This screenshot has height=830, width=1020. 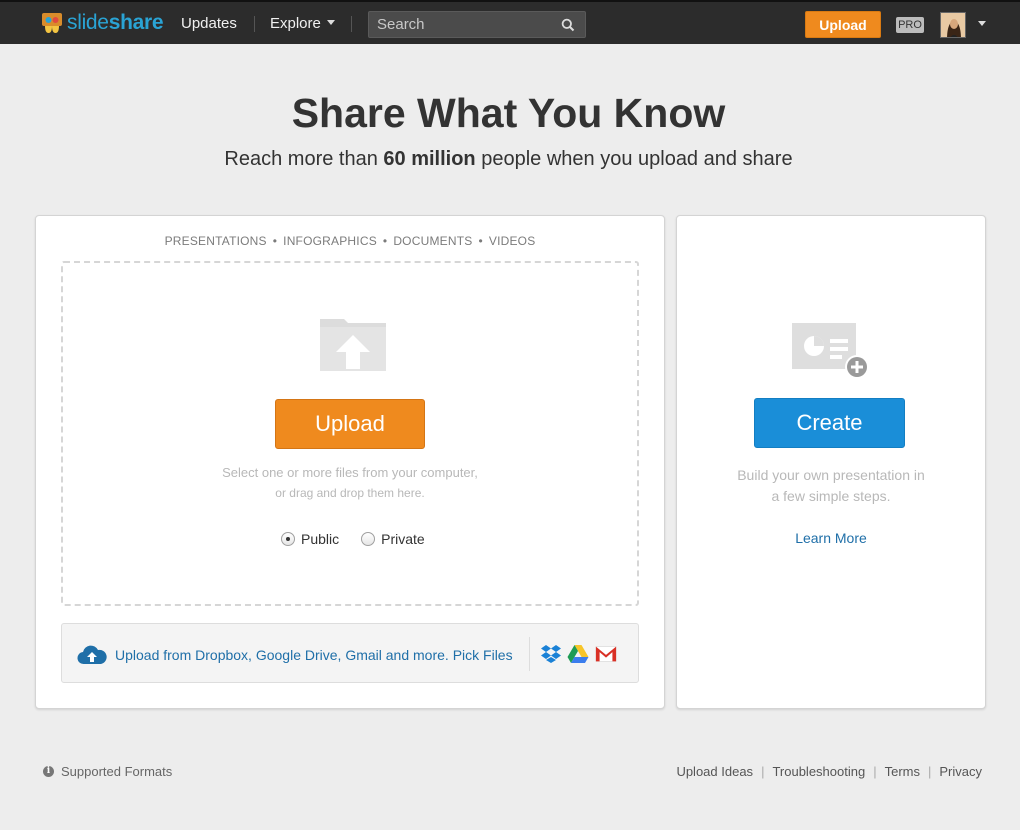 I want to click on slideshare-logo-icon, so click(x=52, y=23).